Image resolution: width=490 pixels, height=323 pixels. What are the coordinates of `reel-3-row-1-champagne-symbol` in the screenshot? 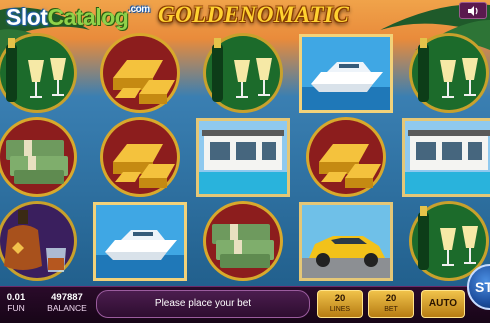 It's located at (243, 73).